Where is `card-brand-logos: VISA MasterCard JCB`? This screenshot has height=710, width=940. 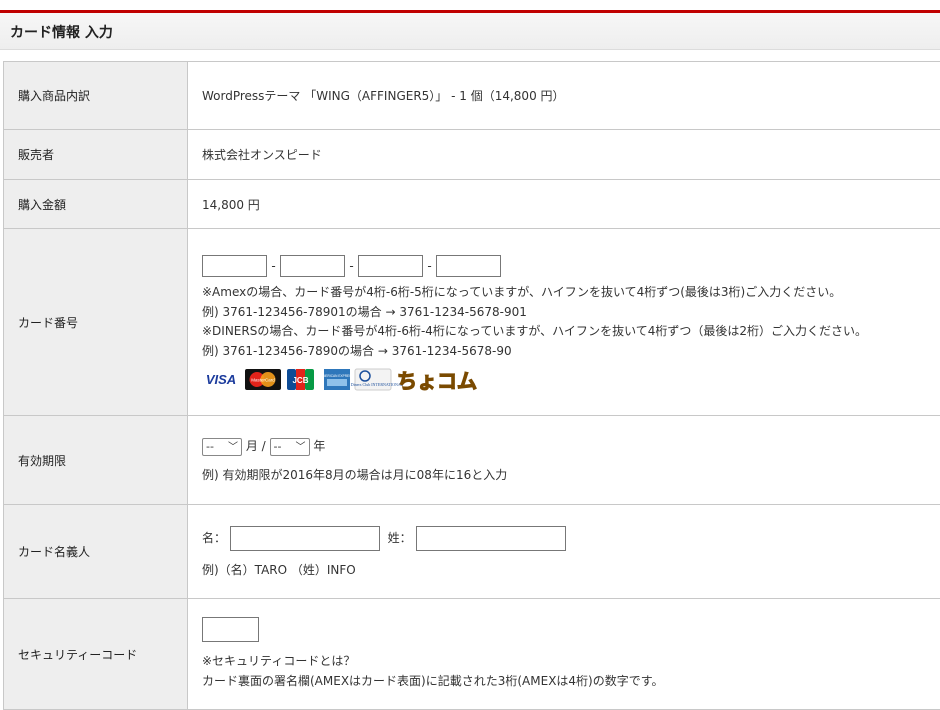 card-brand-logos: VISA MasterCard JCB is located at coordinates (571, 378).